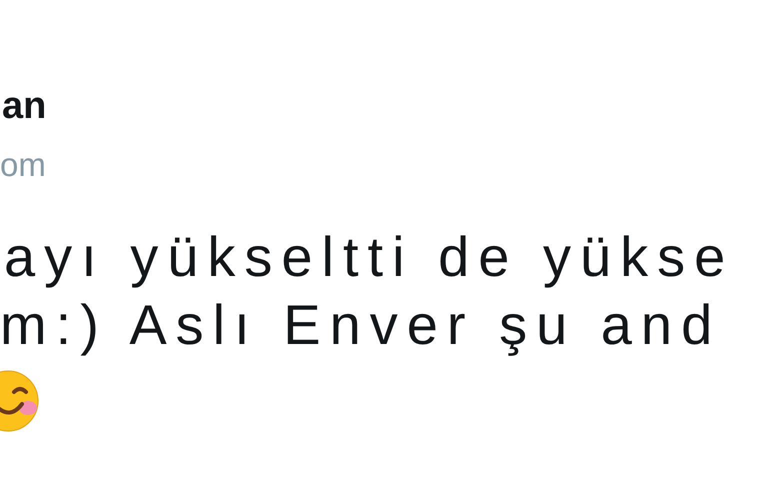 Image resolution: width=770 pixels, height=485 pixels. What do you see at coordinates (24, 106) in the screenshot?
I see `author-name: an` at bounding box center [24, 106].